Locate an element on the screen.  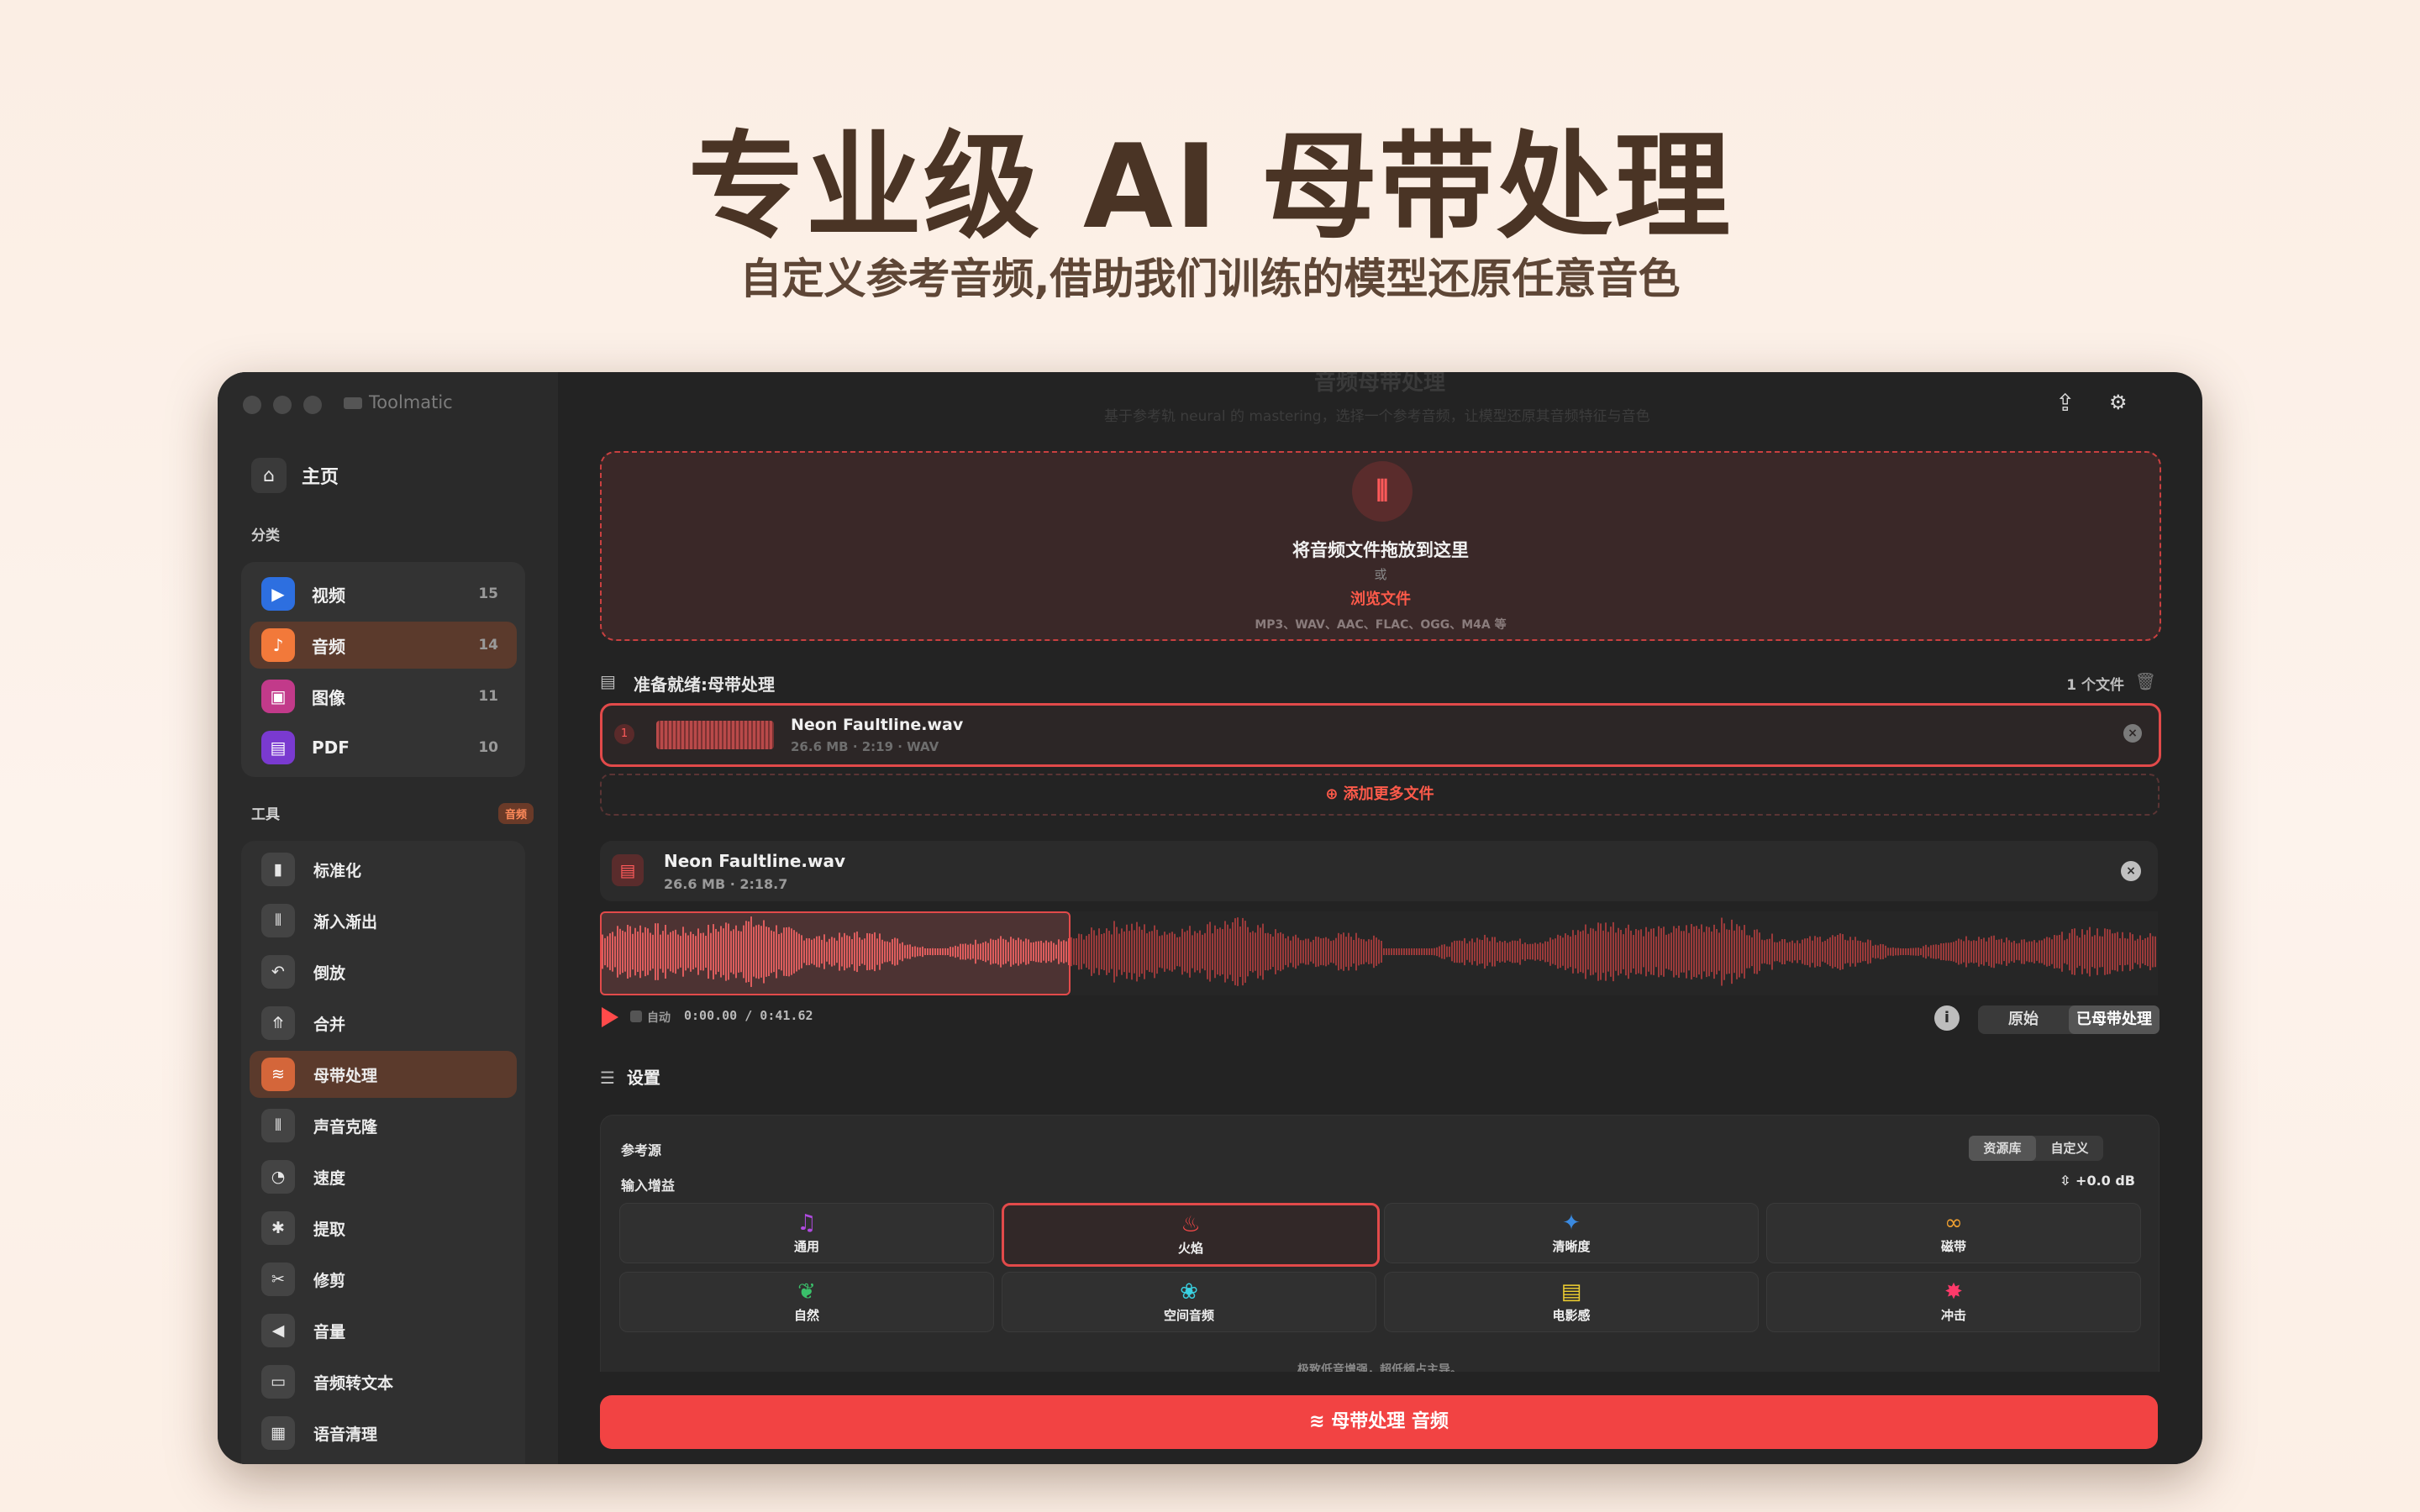
music-note-icon: ♫ is located at coordinates (807, 1223).